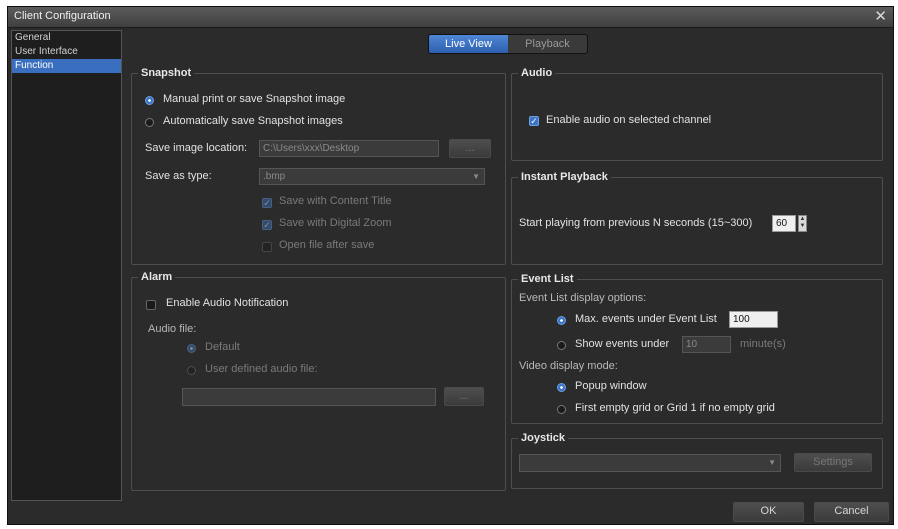 Image resolution: width=898 pixels, height=529 pixels. What do you see at coordinates (149, 100) in the screenshot?
I see `manual-snapshot-radio` at bounding box center [149, 100].